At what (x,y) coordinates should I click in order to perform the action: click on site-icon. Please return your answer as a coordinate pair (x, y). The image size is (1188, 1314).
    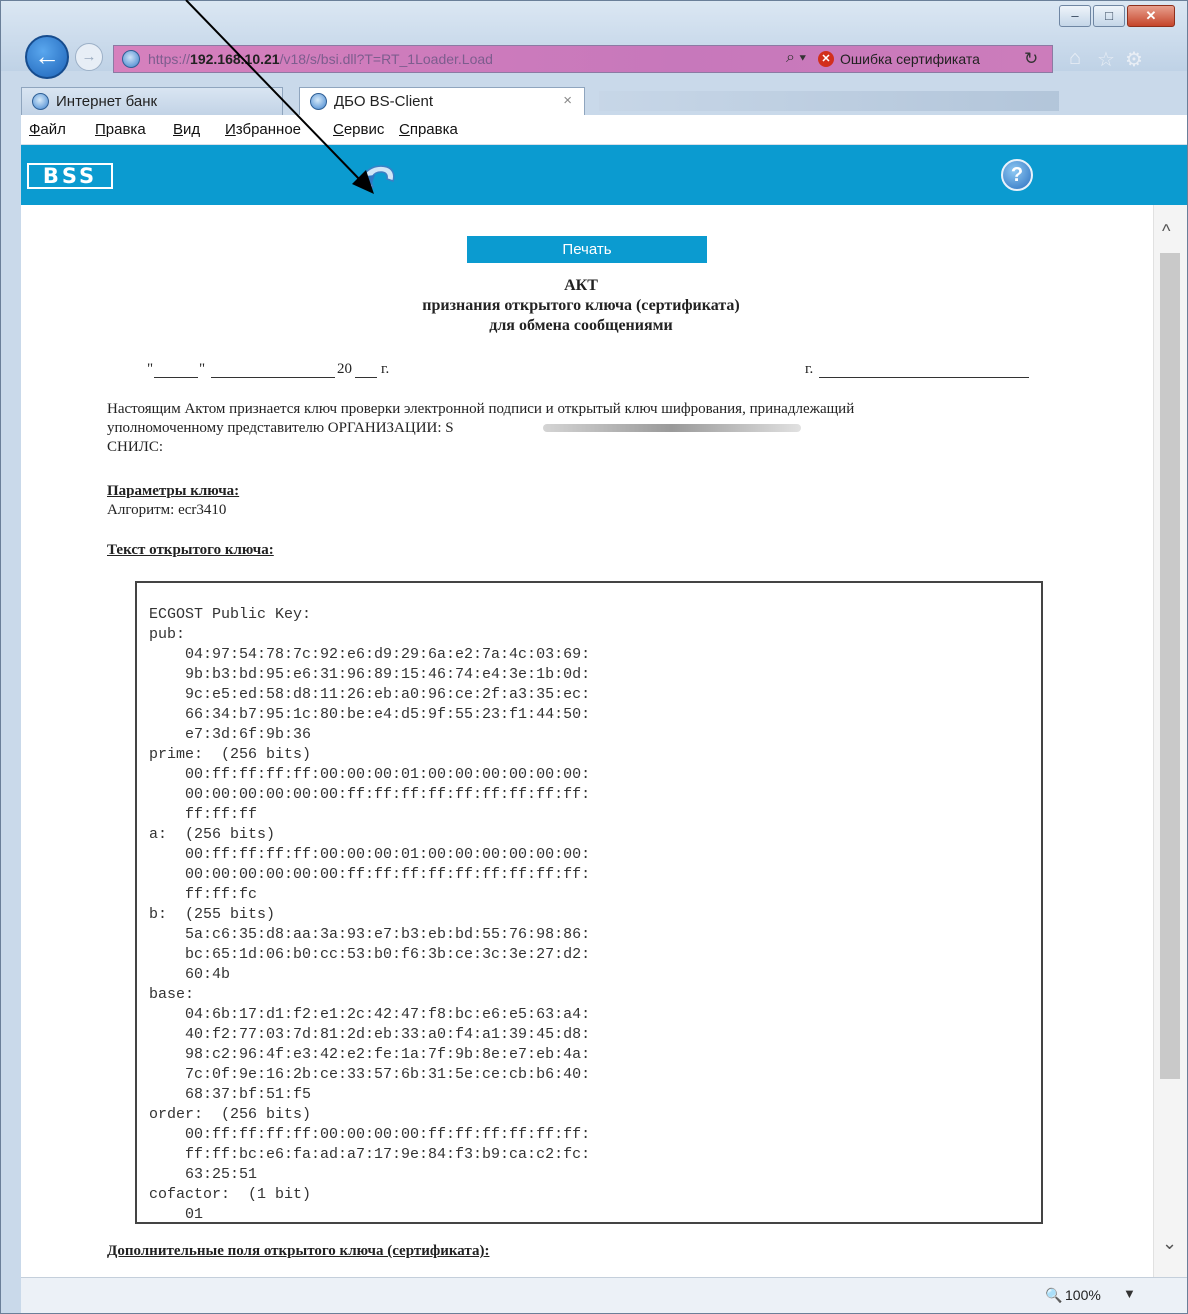
    Looking at the image, I should click on (131, 59).